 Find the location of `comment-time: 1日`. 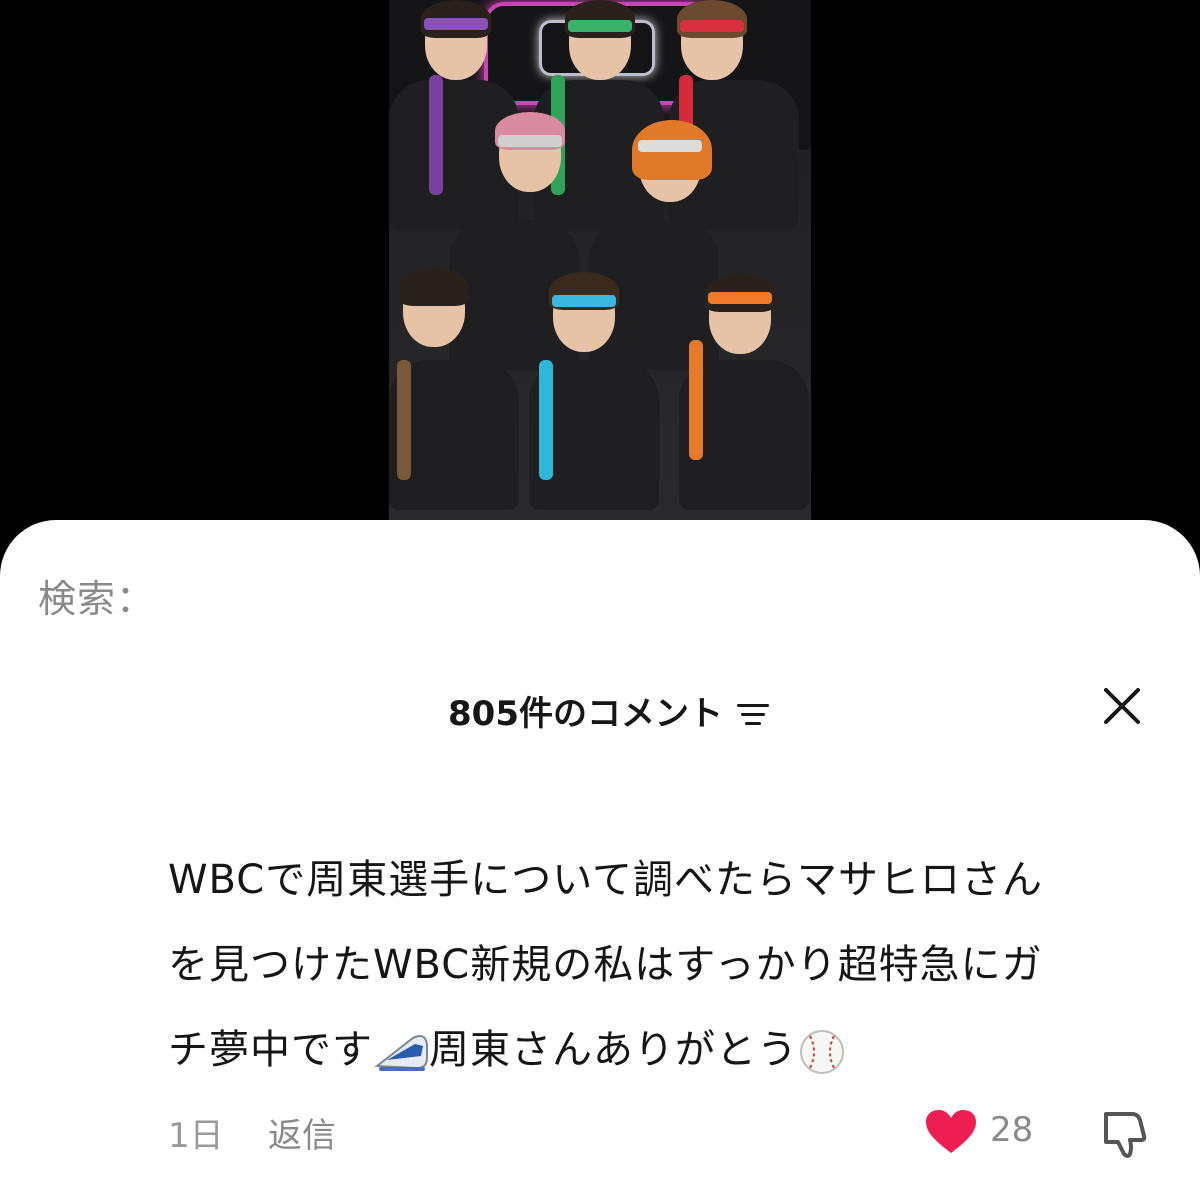

comment-time: 1日 is located at coordinates (196, 1136).